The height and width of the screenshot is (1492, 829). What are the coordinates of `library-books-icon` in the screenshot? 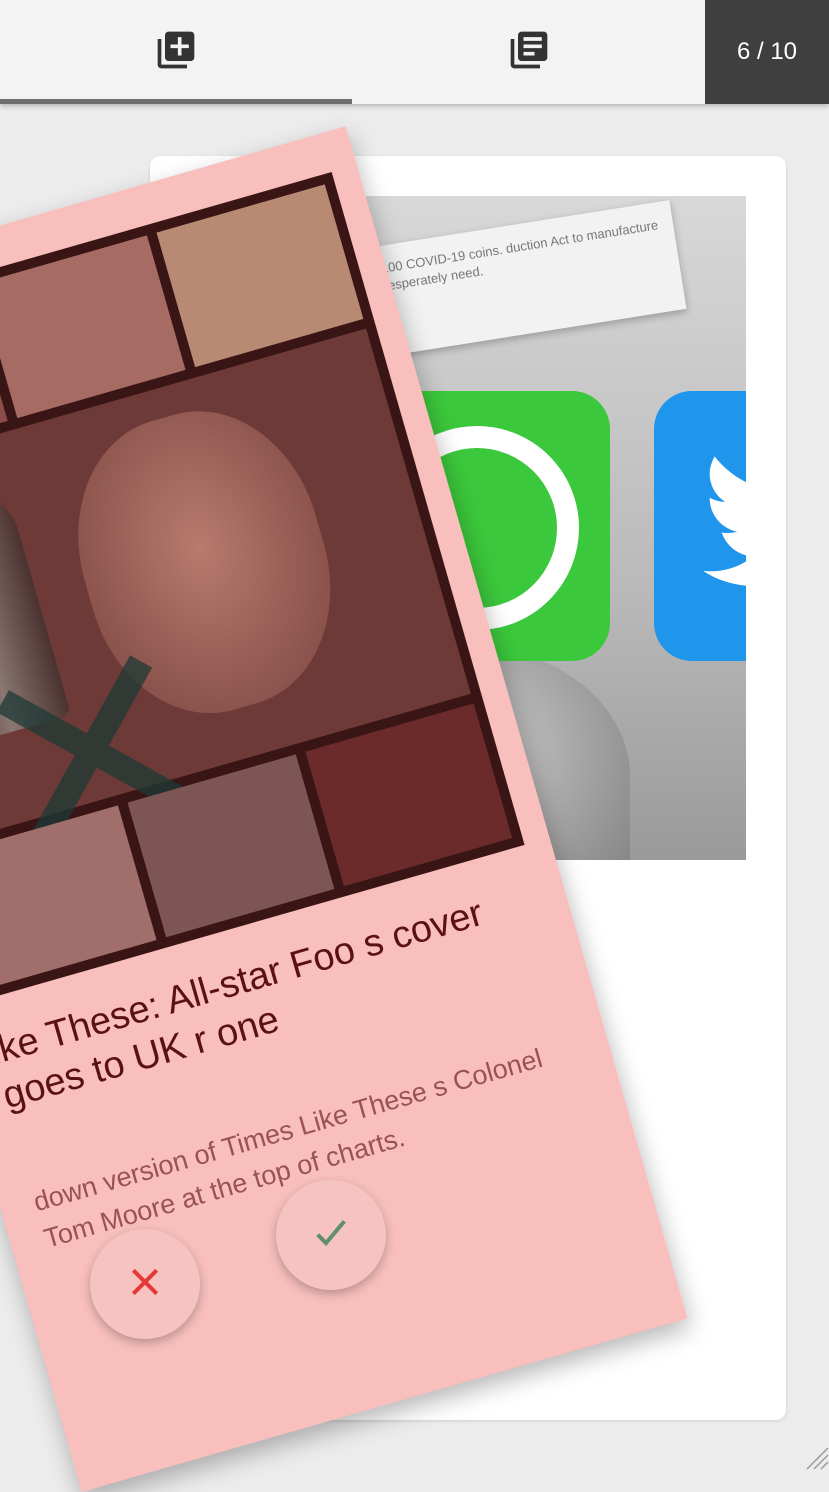 It's located at (529, 52).